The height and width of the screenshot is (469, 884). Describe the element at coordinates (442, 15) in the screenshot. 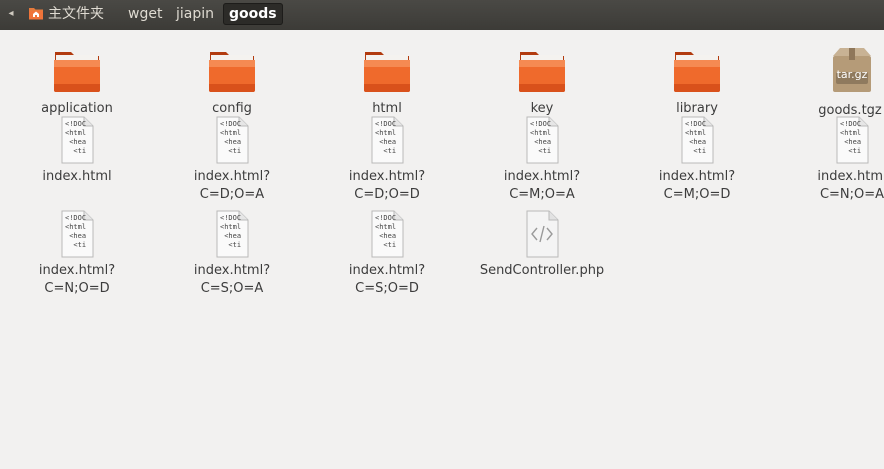

I see `location-bar: ◂ 主文件夹 wget jiapin goods` at that location.